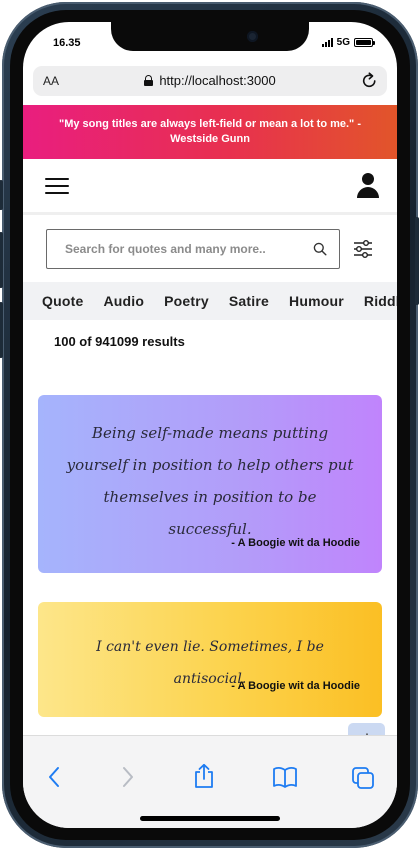 Image resolution: width=420 pixels, height=850 pixels. What do you see at coordinates (252, 36) in the screenshot?
I see `front-camera` at bounding box center [252, 36].